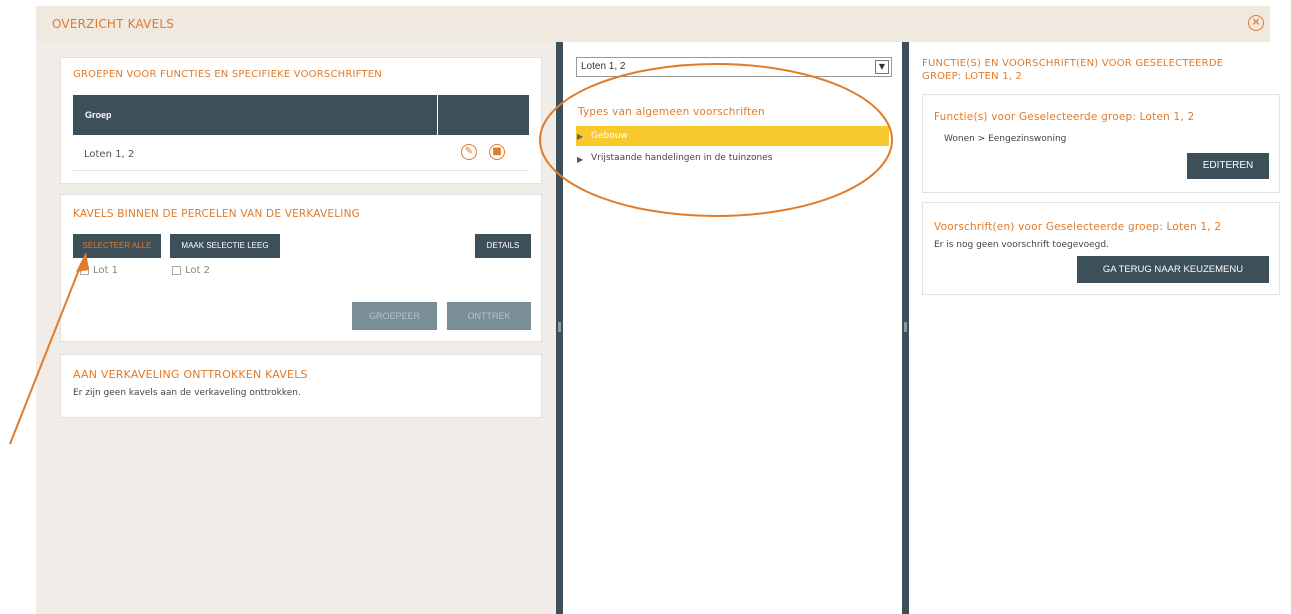 Image resolution: width=1291 pixels, height=614 pixels. Describe the element at coordinates (176, 270) in the screenshot. I see `lot-2-checkbox` at that location.